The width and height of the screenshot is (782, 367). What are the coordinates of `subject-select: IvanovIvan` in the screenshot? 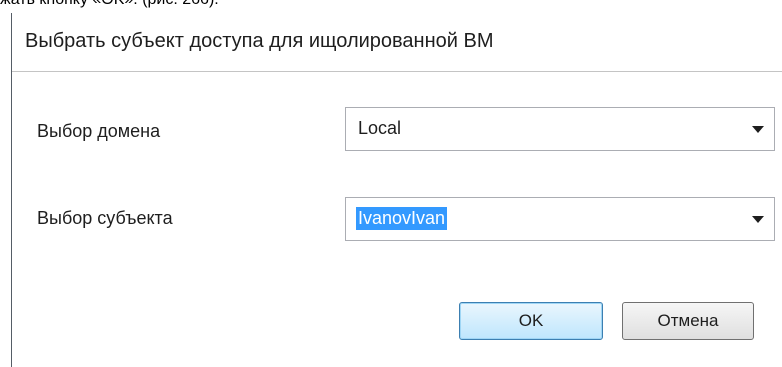 It's located at (560, 219).